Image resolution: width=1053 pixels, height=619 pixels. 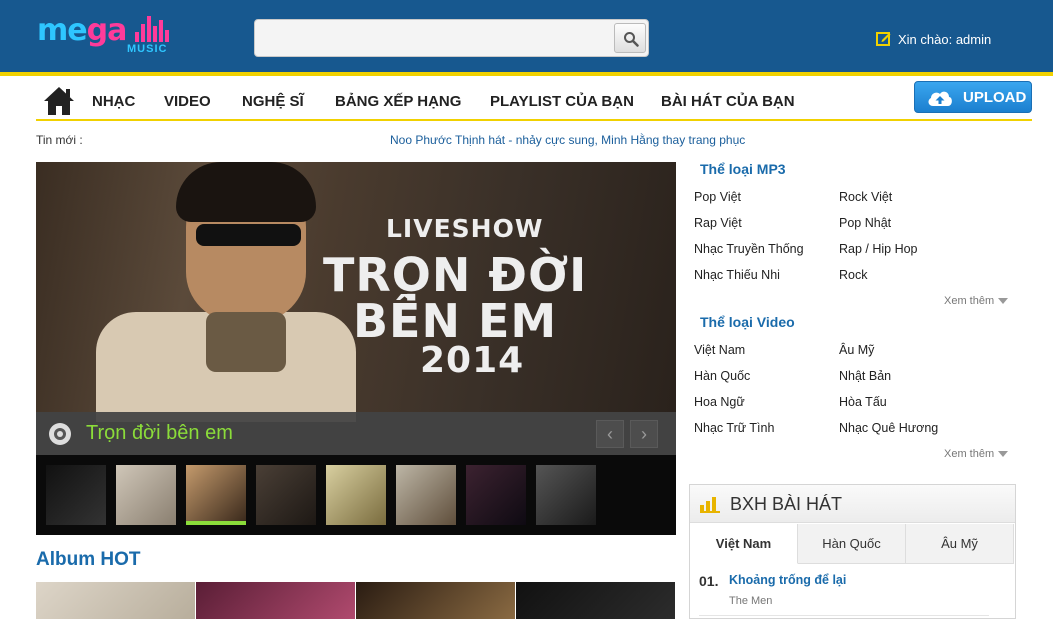 What do you see at coordinates (398, 101) in the screenshot?
I see `nav-item-charts: BẢNG XẾP HẠNG` at bounding box center [398, 101].